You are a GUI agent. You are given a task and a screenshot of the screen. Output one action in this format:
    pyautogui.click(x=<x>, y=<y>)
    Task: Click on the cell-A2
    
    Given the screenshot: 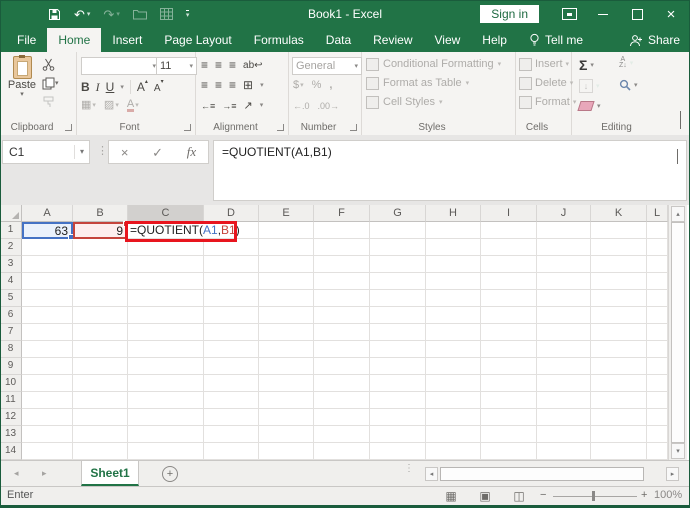 What is the action you would take?
    pyautogui.click(x=47, y=247)
    